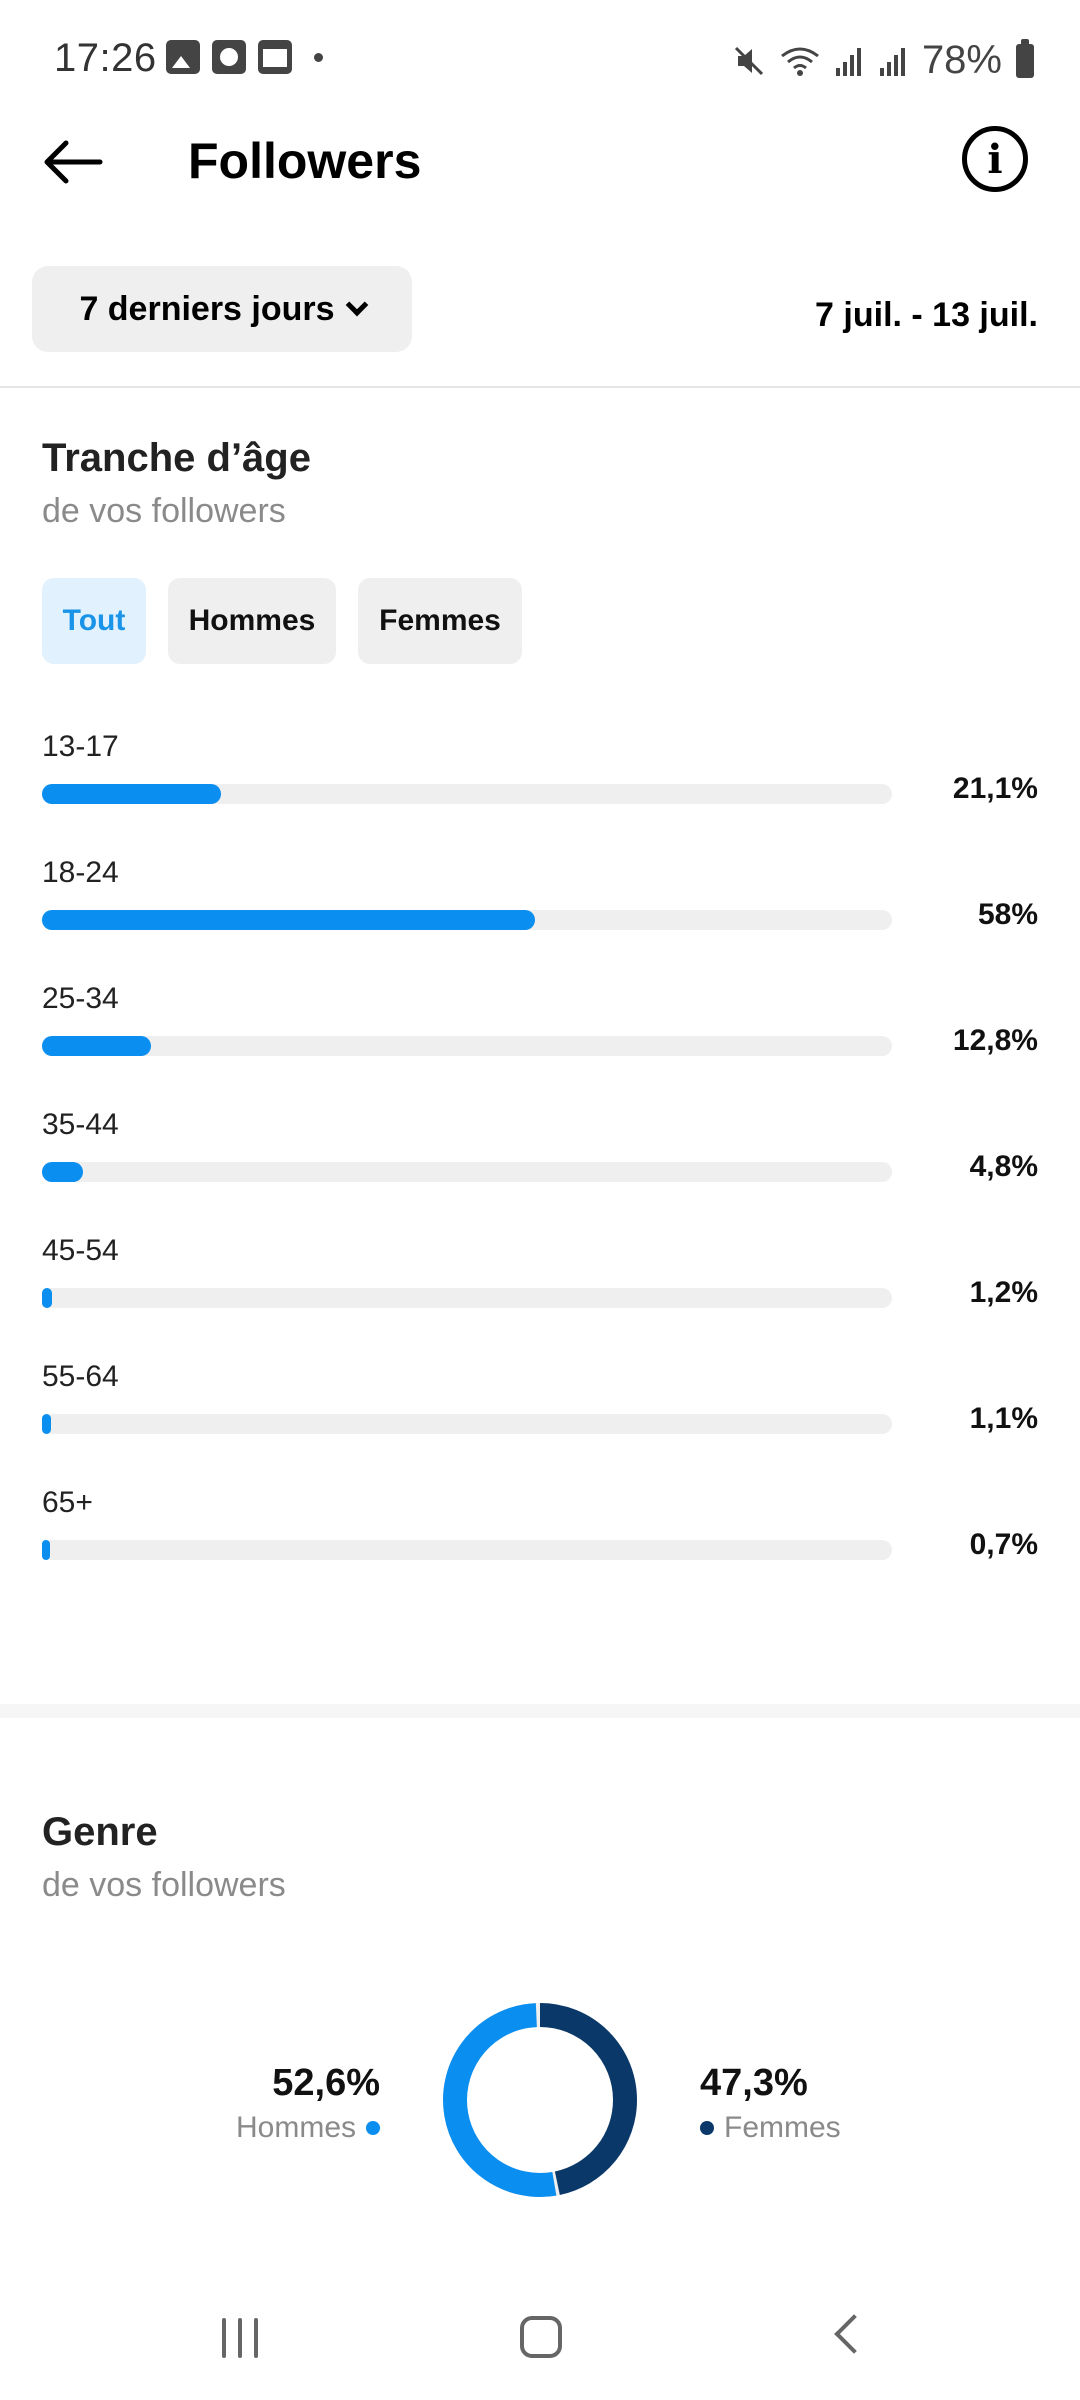 The image size is (1080, 2400). Describe the element at coordinates (318, 57) in the screenshot. I see `more-notifications-dot-icon` at that location.